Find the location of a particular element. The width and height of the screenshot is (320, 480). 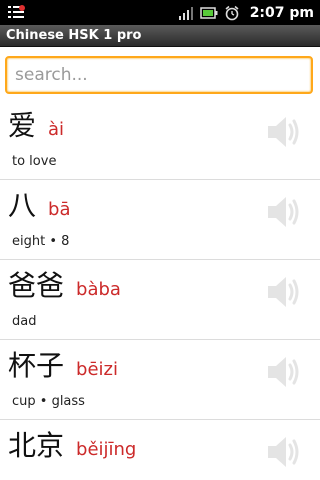

pinyin: bā is located at coordinates (59, 209).